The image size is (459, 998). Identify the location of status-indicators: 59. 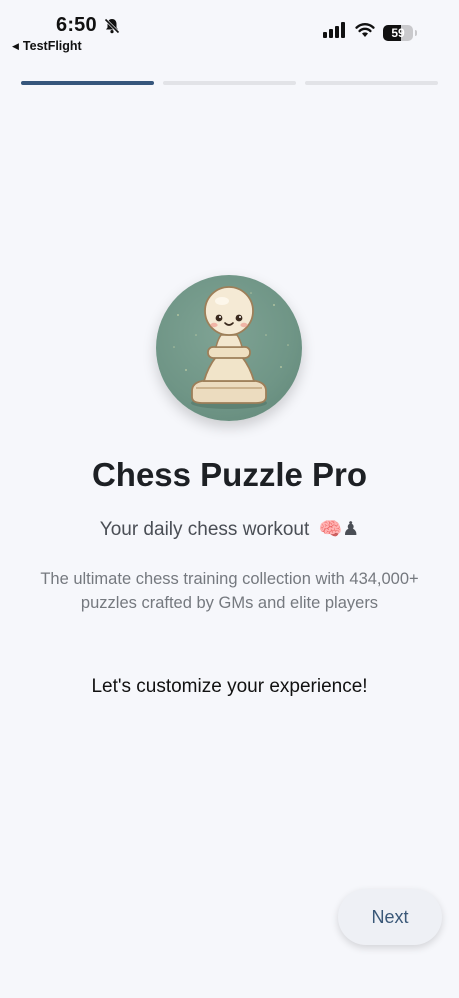
(370, 32).